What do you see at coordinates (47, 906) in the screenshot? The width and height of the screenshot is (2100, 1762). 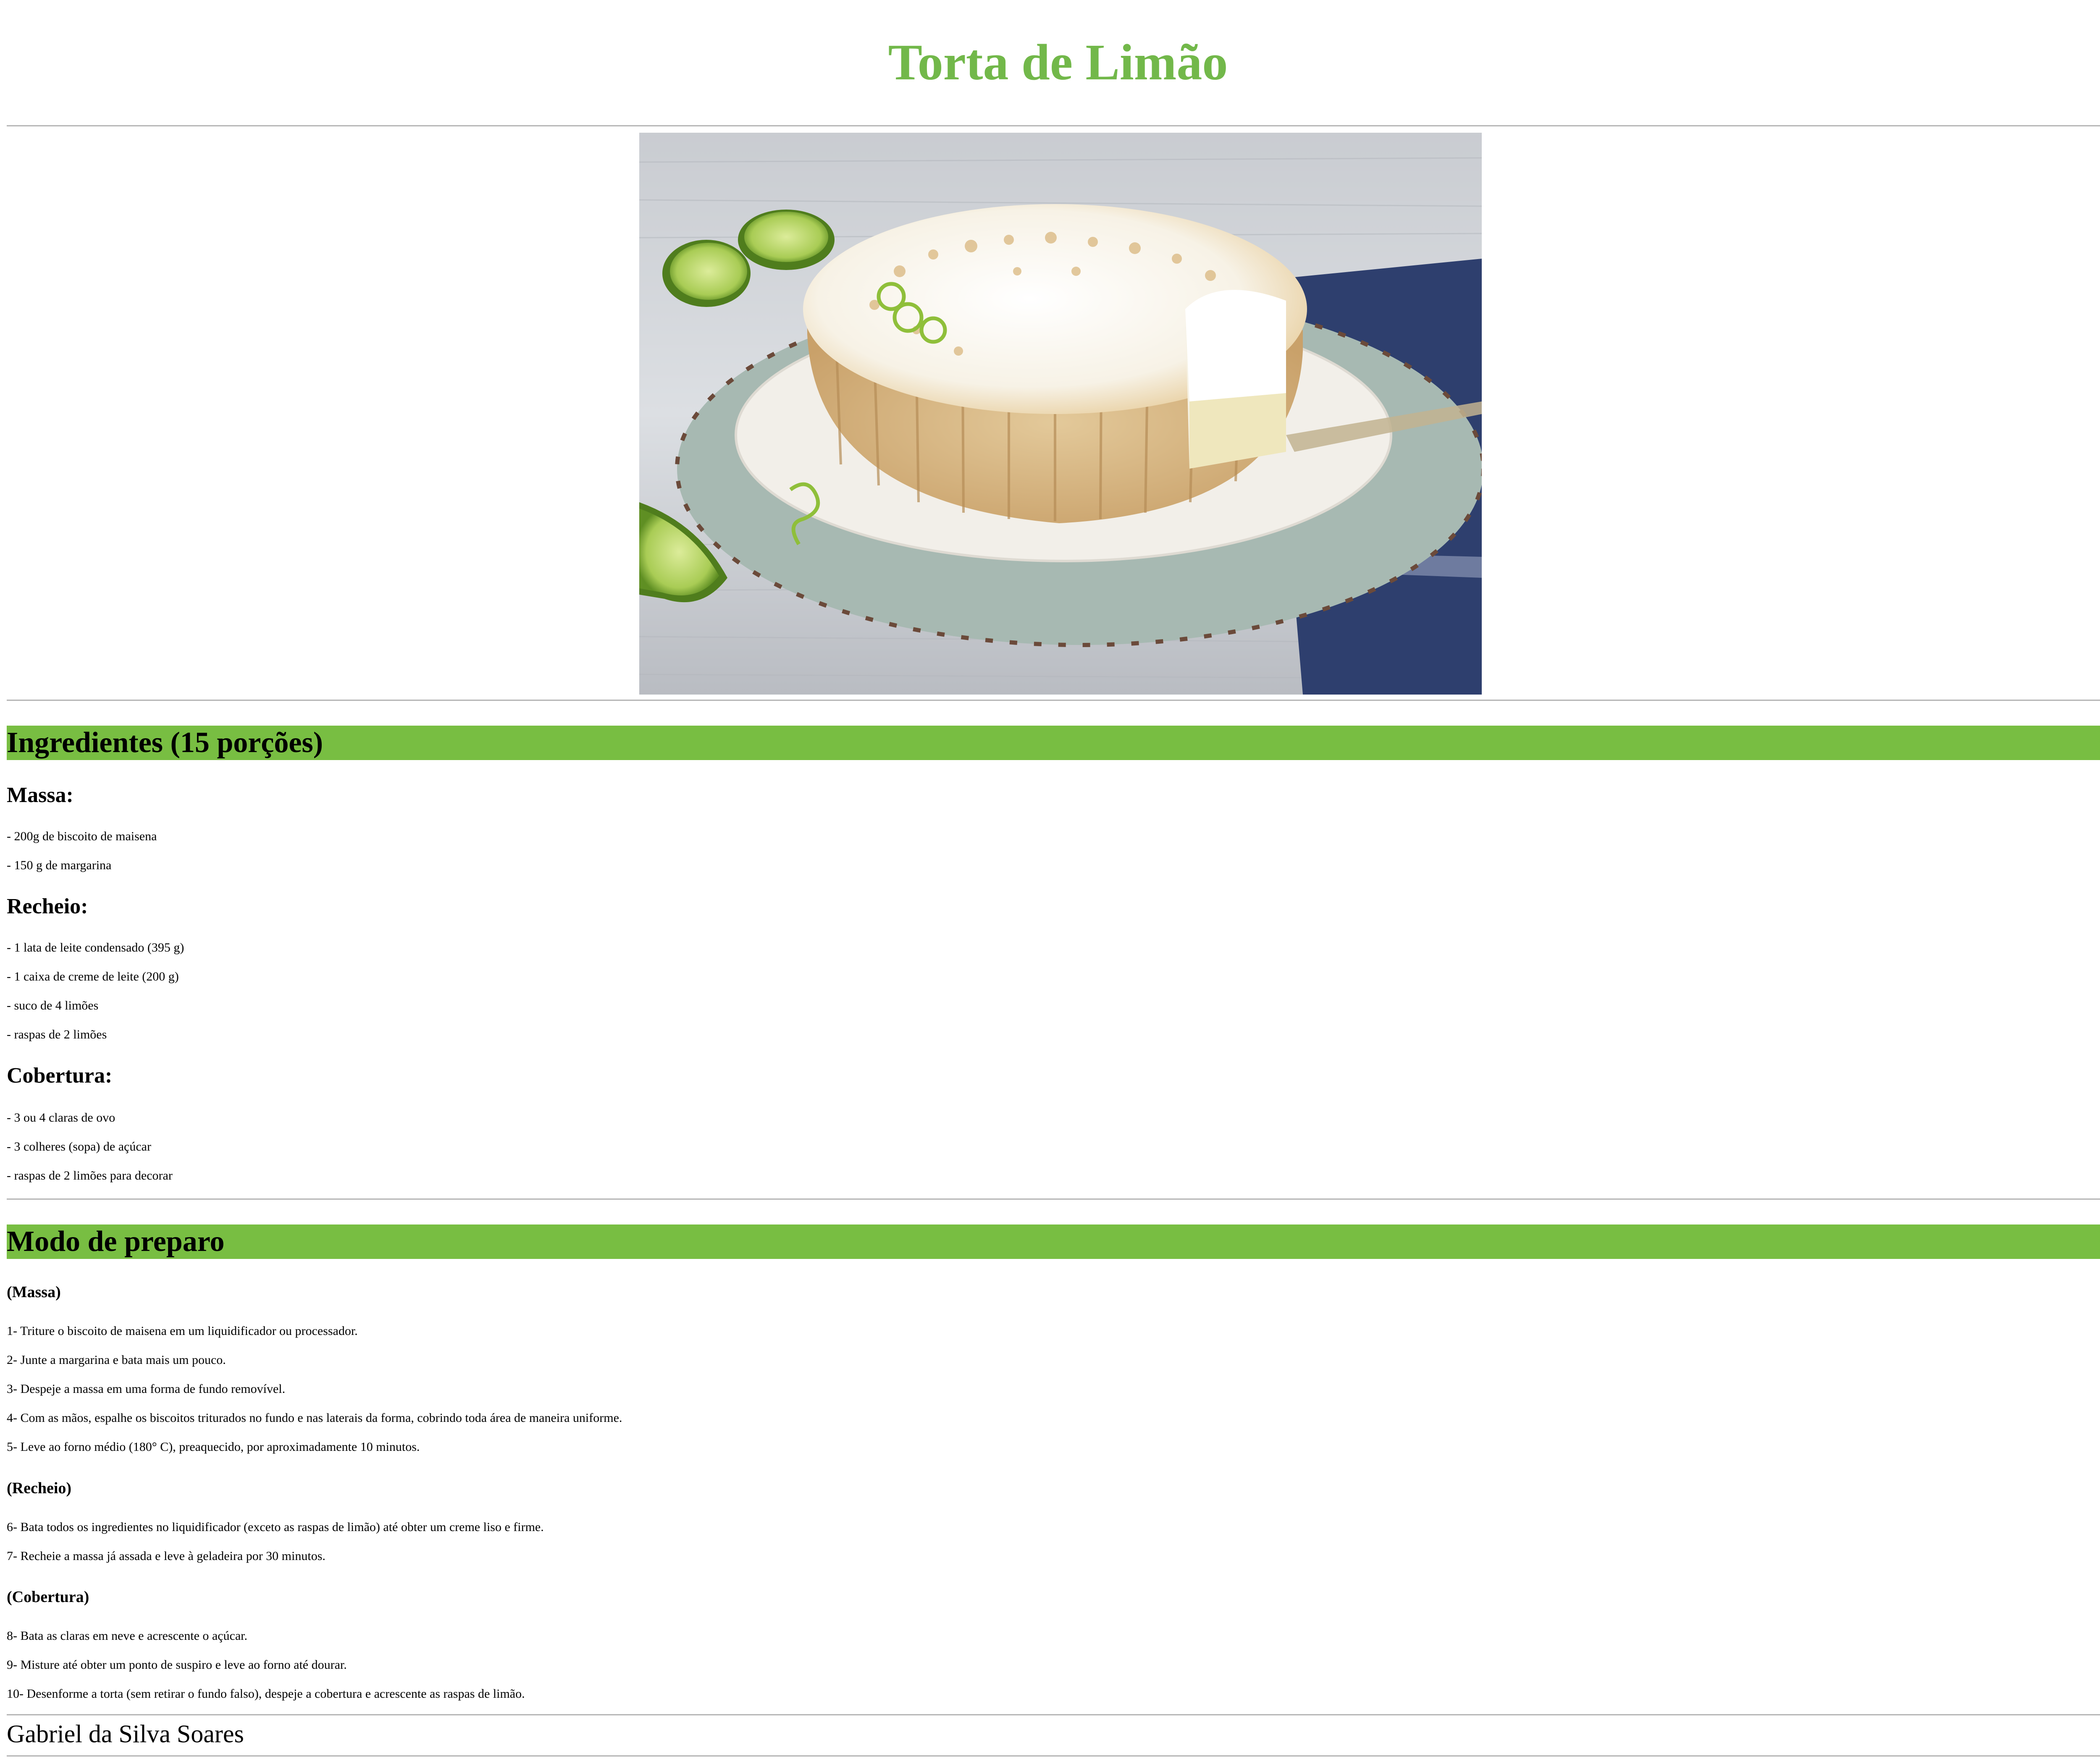 I see `ingredients-recheio-heading: Recheio:` at bounding box center [47, 906].